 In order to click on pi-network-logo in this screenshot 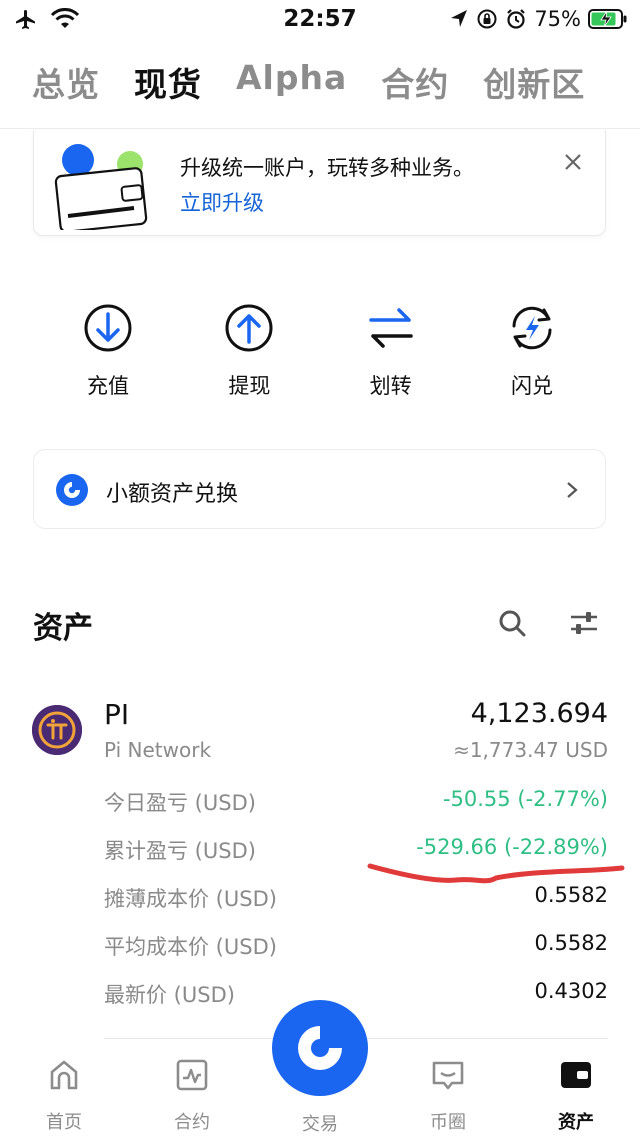, I will do `click(57, 730)`.